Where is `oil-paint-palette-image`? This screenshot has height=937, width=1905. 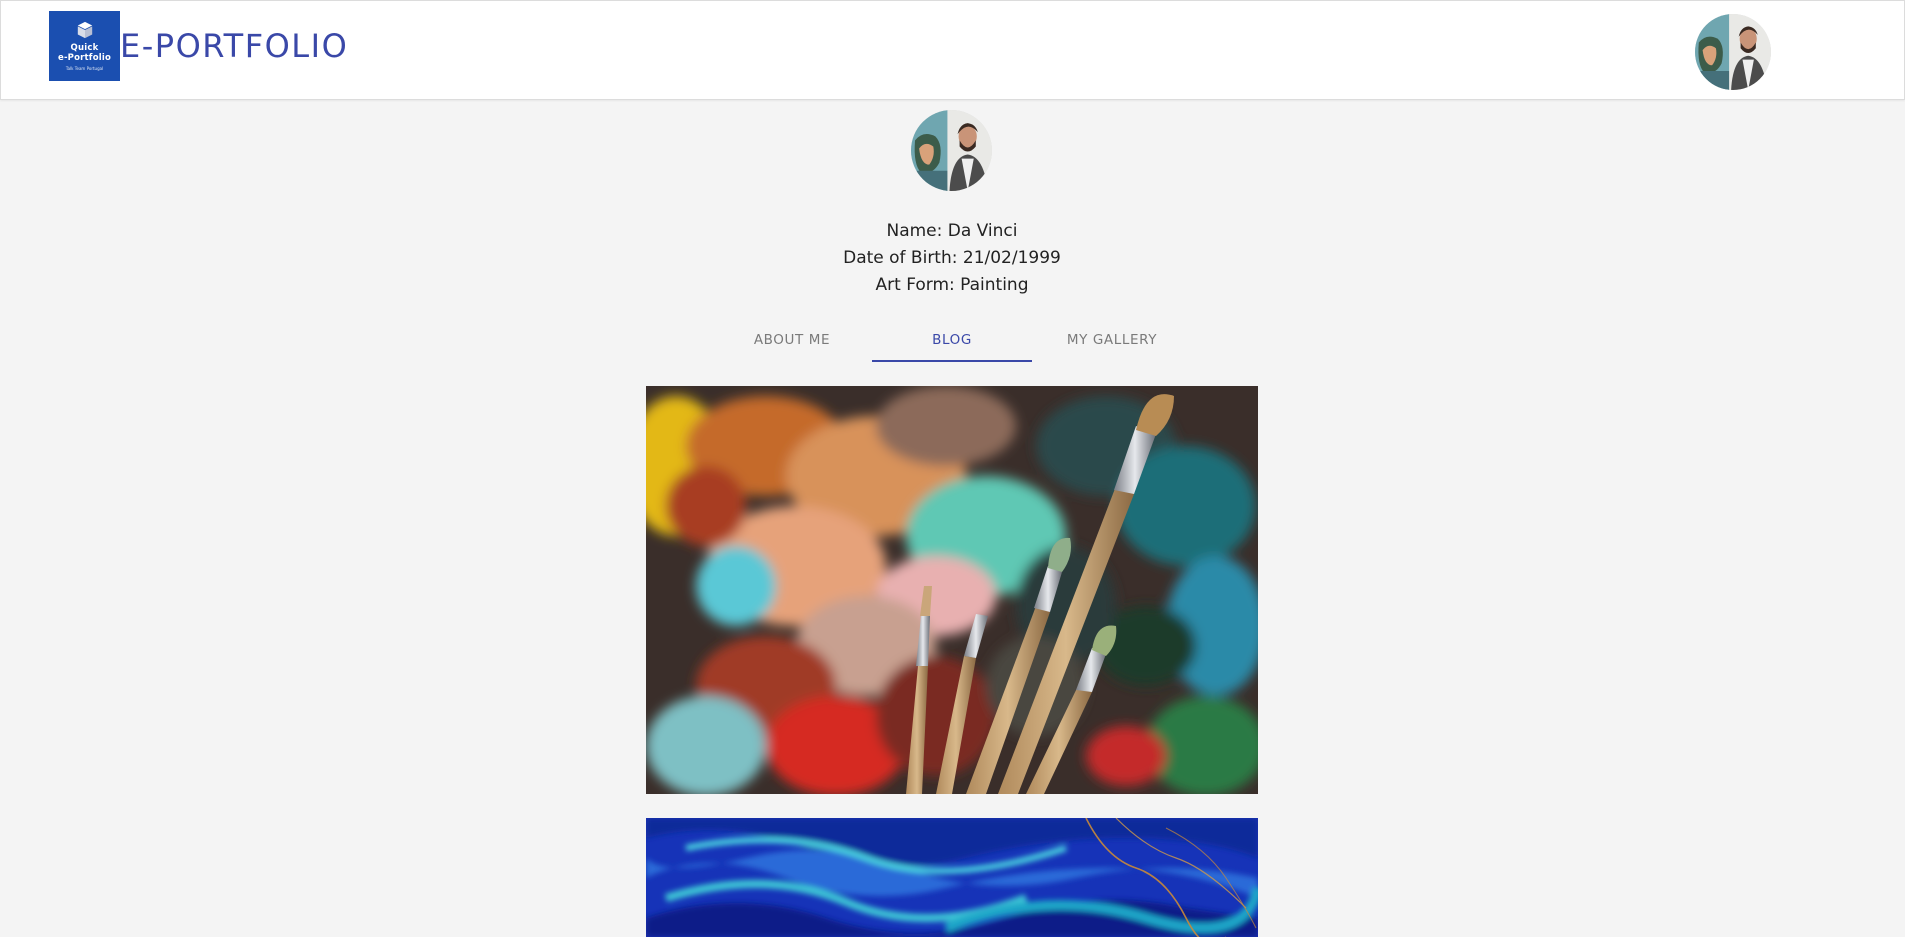 oil-paint-palette-image is located at coordinates (952, 590).